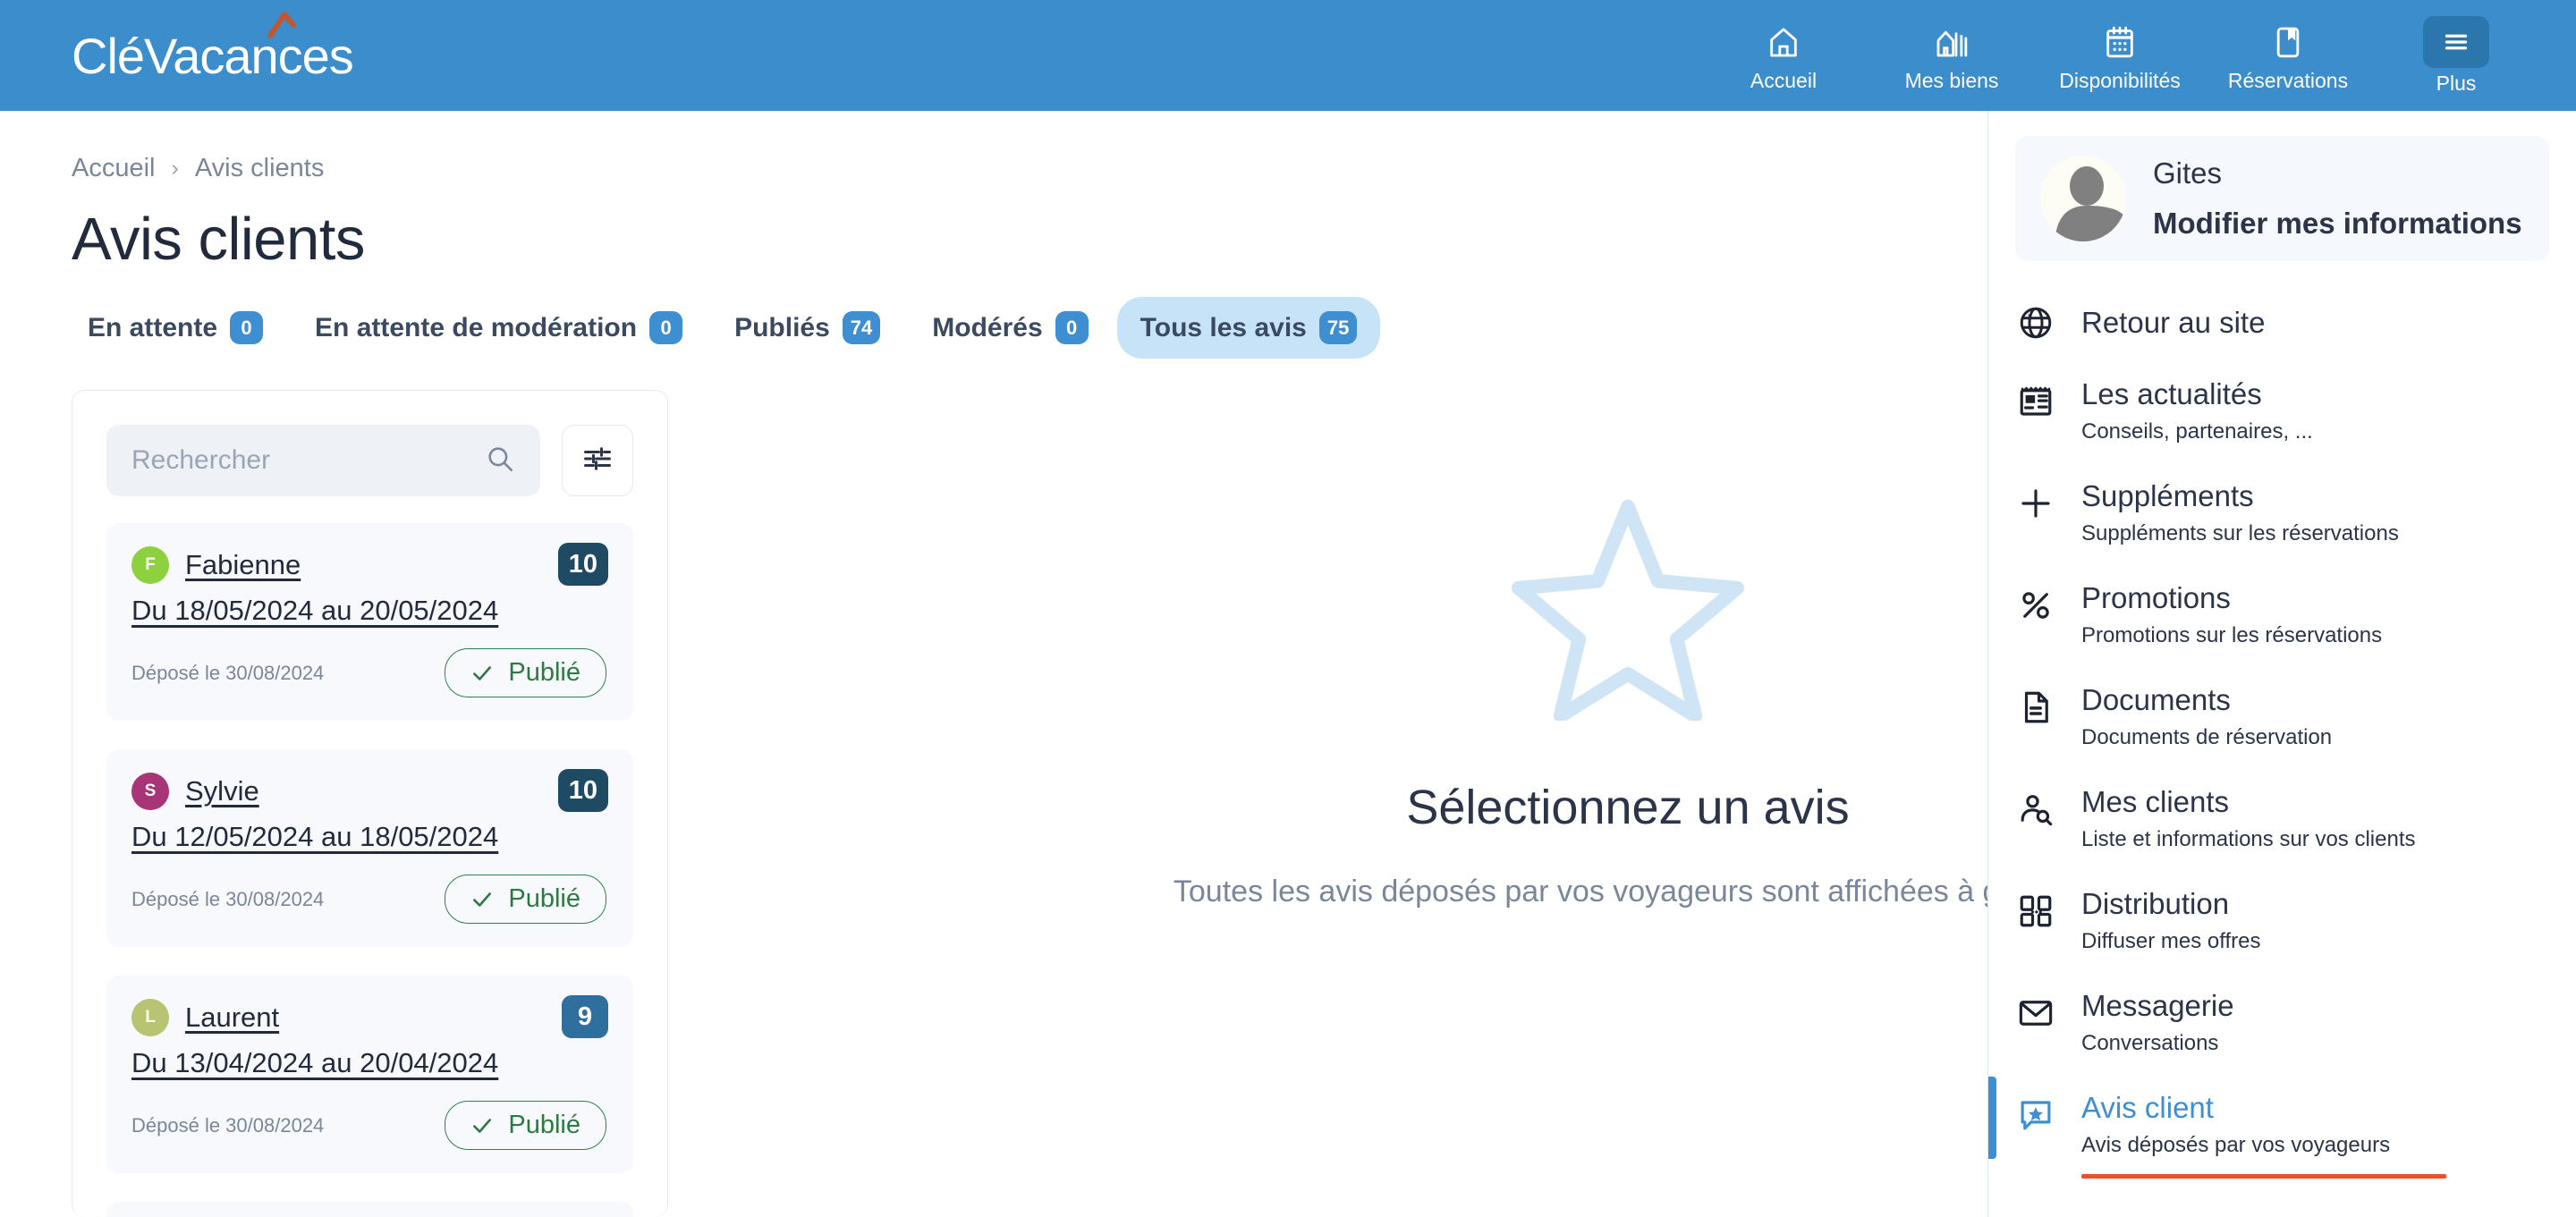 The image size is (2576, 1217). What do you see at coordinates (1628, 807) in the screenshot?
I see `empty-state-title: Sélectionnez un avis` at bounding box center [1628, 807].